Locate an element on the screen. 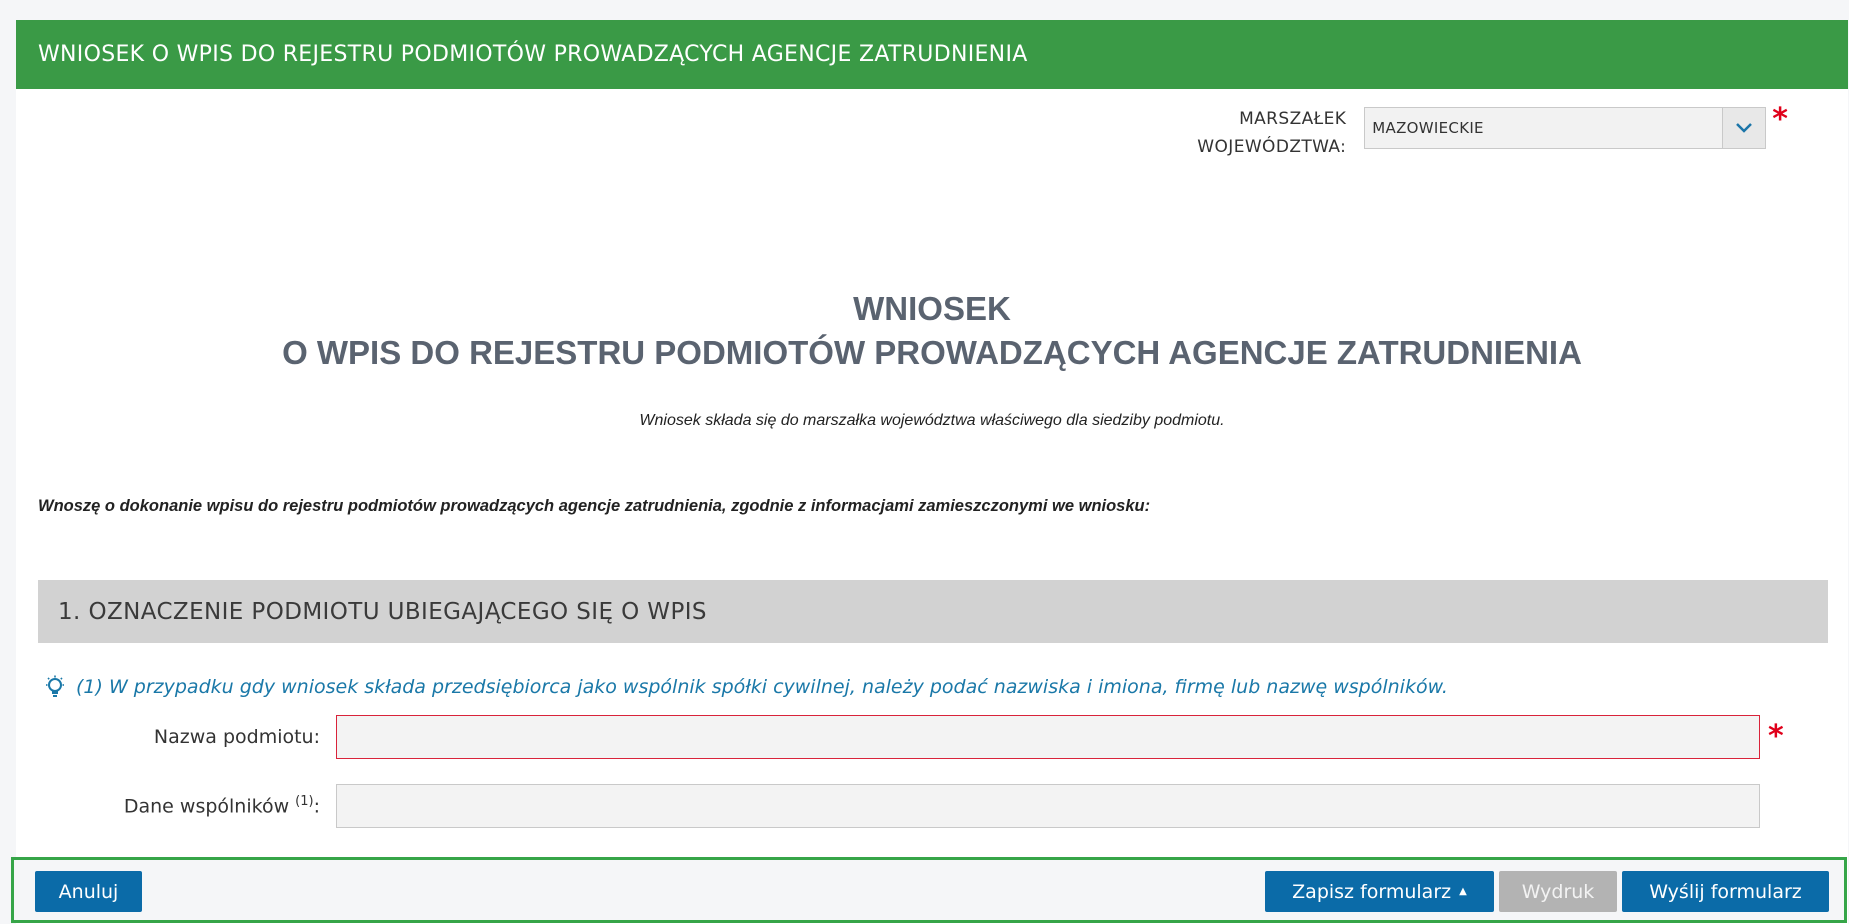  dane-wspolnikow-label: Dane wspólników (1): is located at coordinates (176, 805).